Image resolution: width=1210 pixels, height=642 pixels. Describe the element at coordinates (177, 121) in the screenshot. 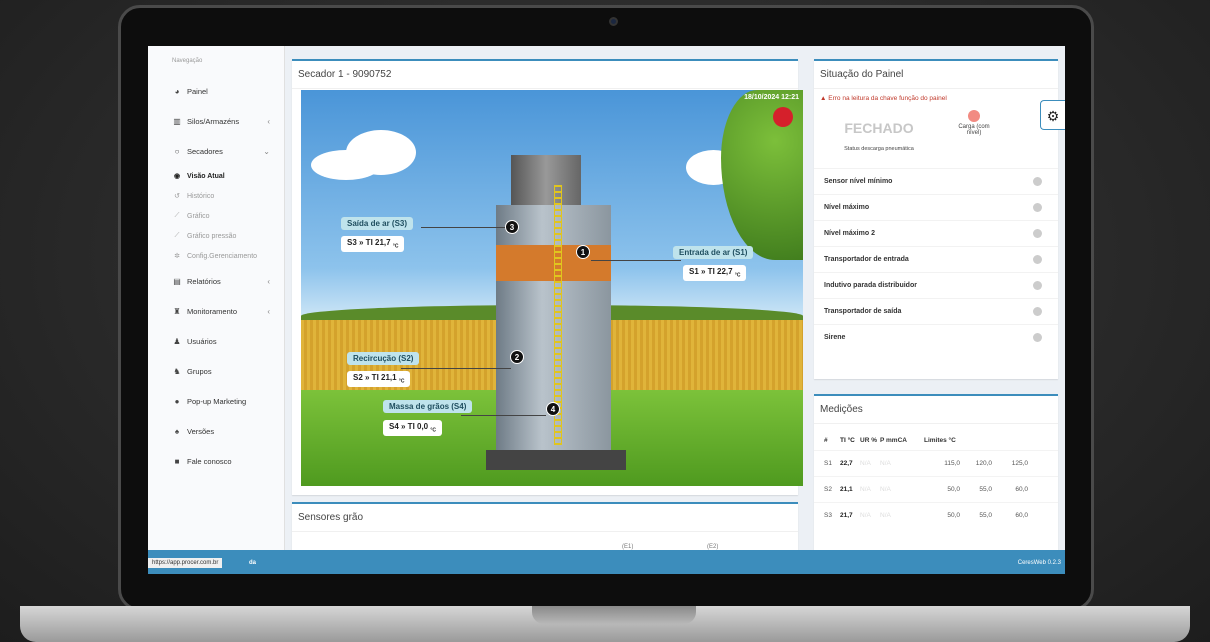

I see `warehouse-icon: ▥` at that location.